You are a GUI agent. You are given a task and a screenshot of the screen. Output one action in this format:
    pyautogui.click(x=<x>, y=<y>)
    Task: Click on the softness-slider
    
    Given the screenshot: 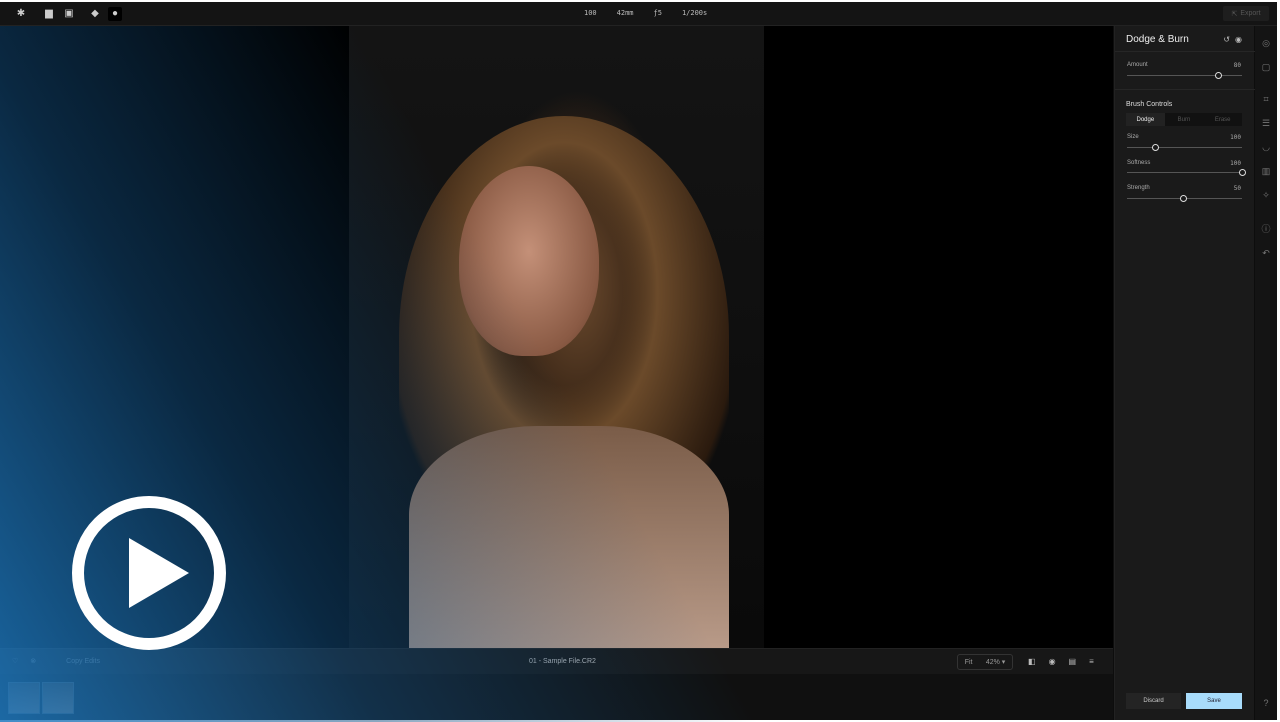 What is the action you would take?
    pyautogui.click(x=1186, y=172)
    